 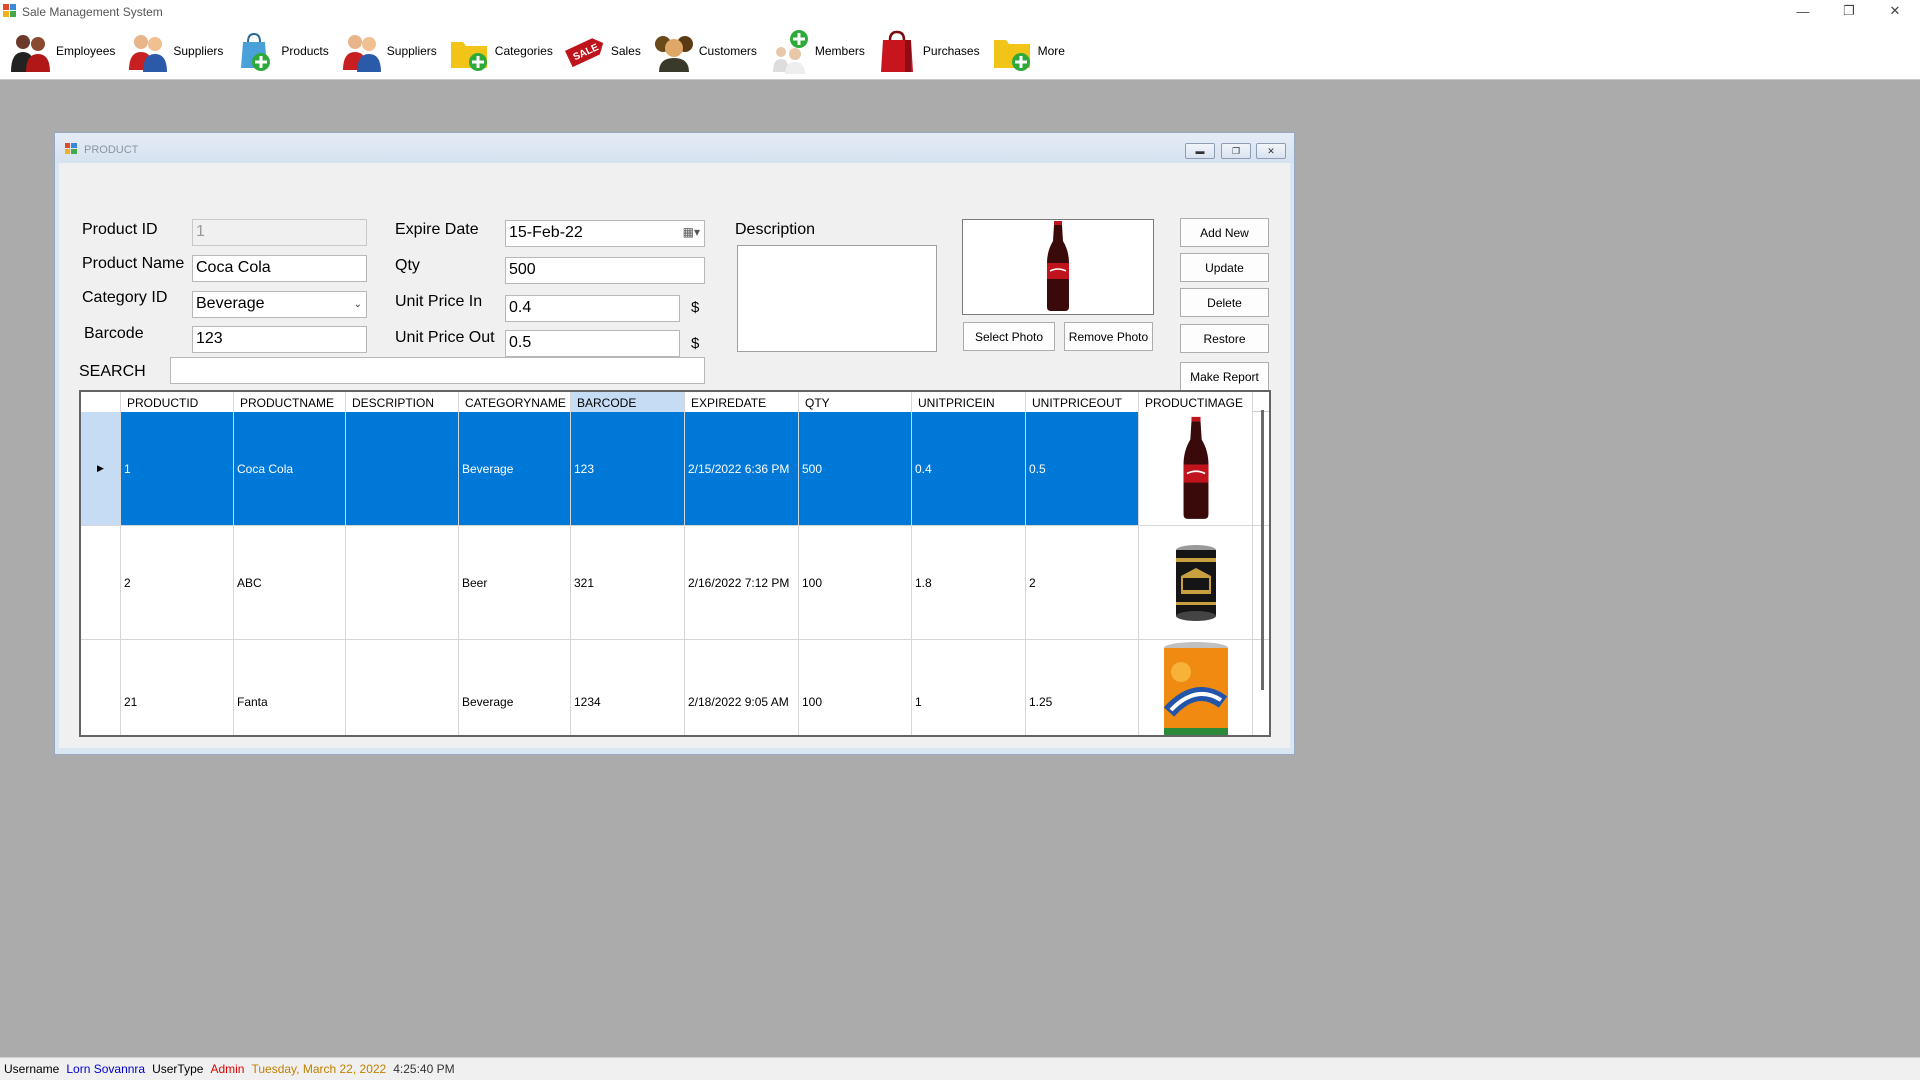 What do you see at coordinates (1803, 11) in the screenshot?
I see `minimize-button: —` at bounding box center [1803, 11].